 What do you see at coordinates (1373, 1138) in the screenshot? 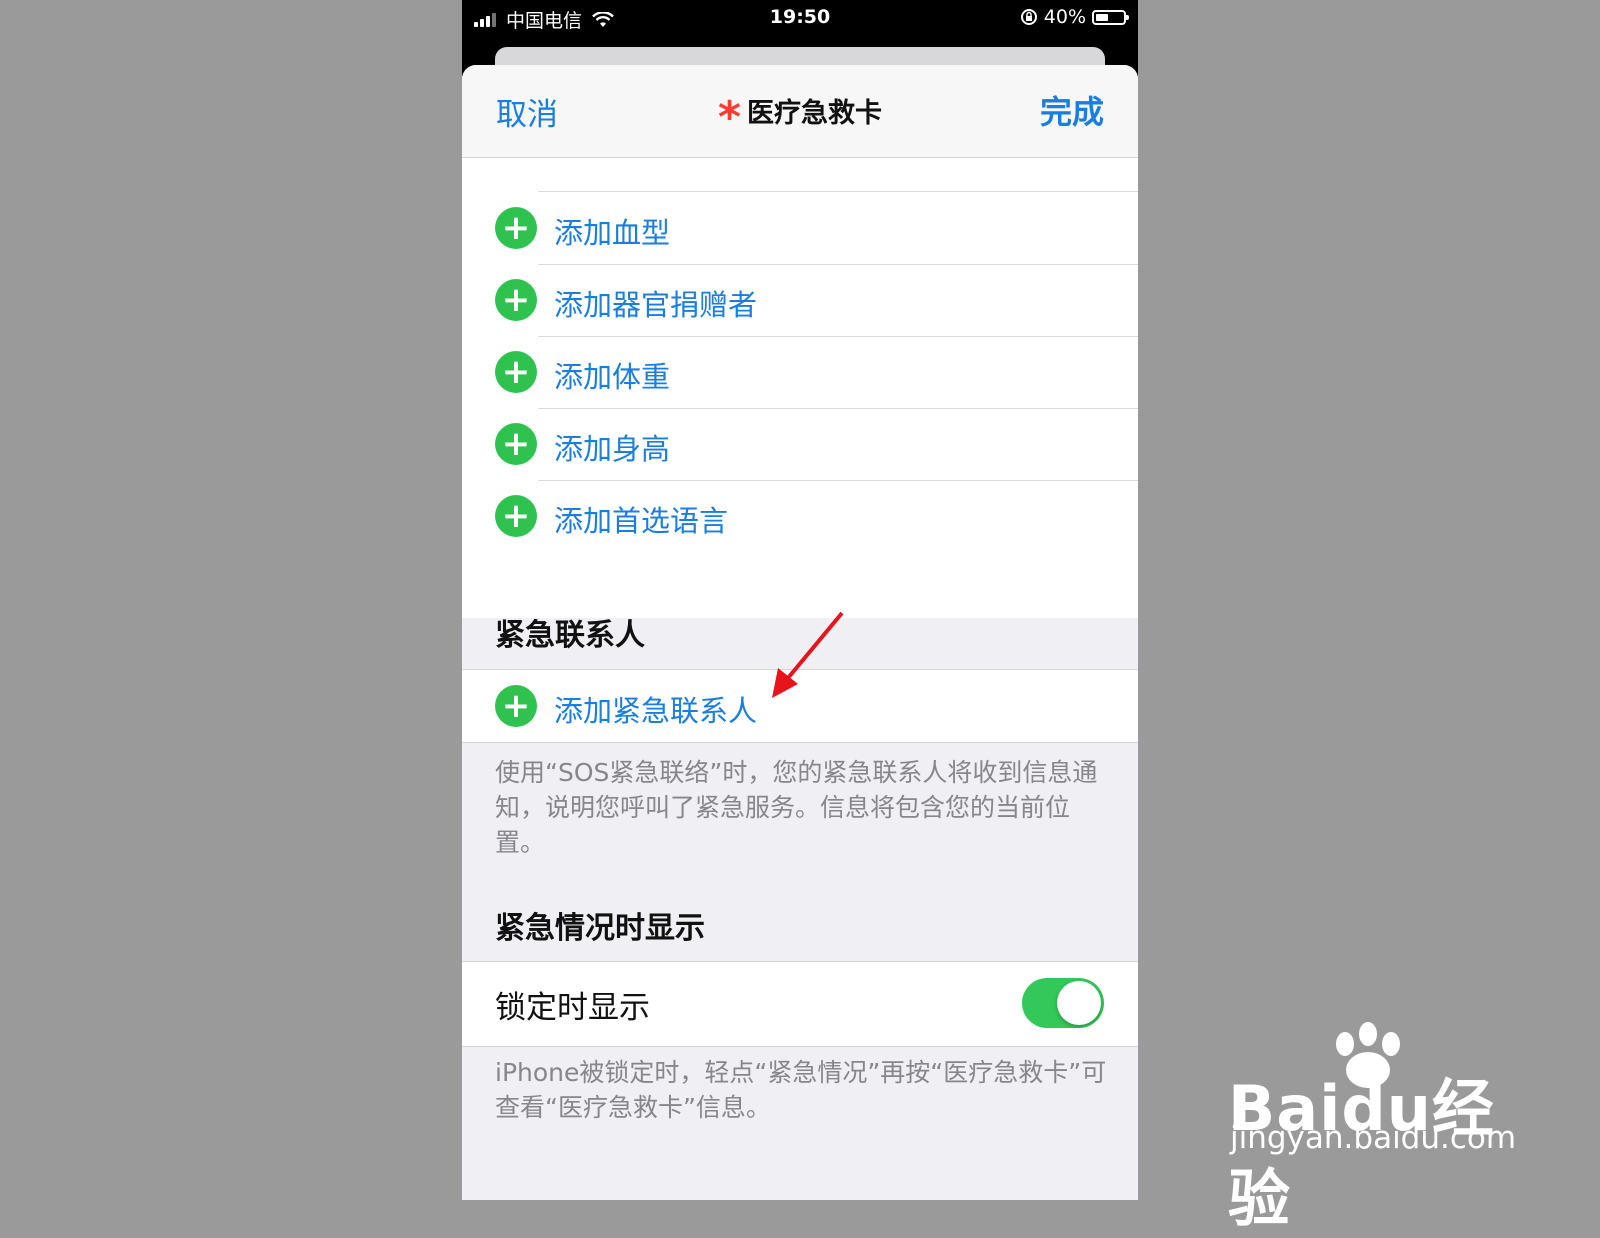
I see `watermark-url: jingyan.baidu.com` at bounding box center [1373, 1138].